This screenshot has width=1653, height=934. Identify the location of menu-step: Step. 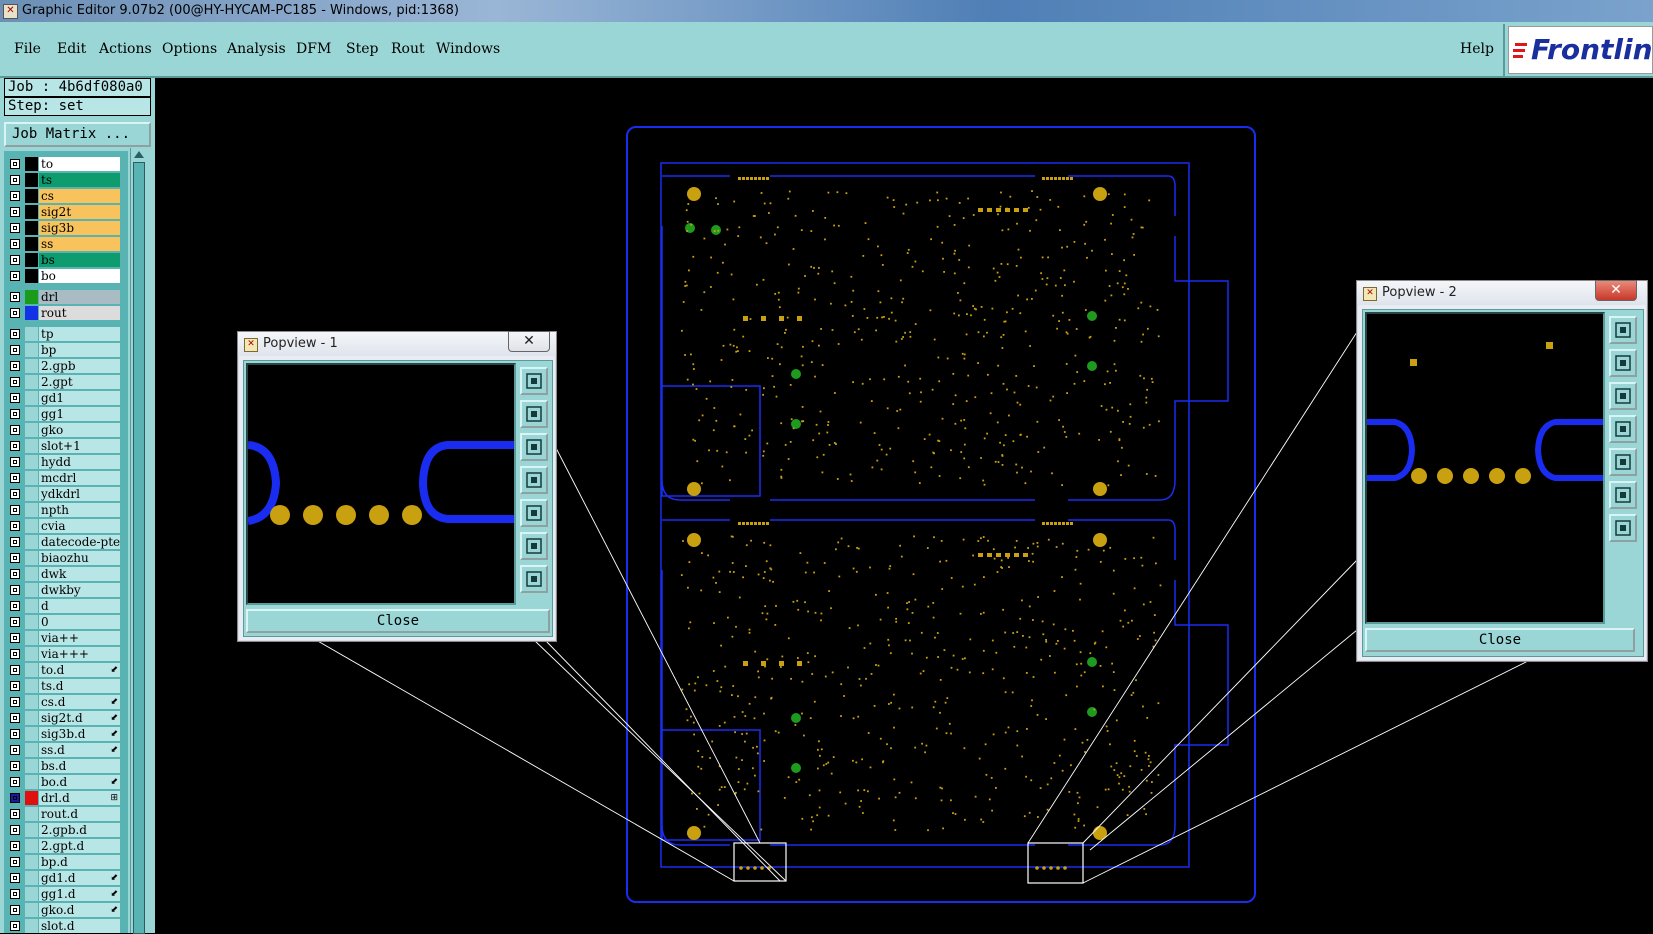
(362, 49).